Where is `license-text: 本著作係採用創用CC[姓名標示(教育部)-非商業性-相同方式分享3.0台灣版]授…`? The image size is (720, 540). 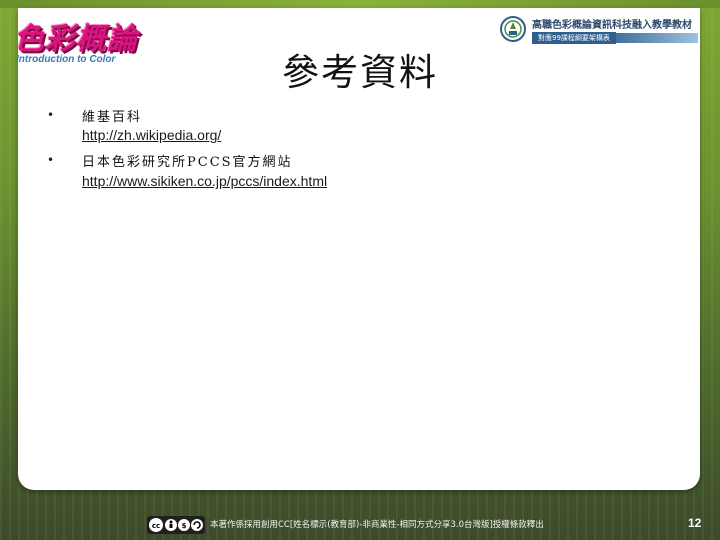
license-text: 本著作係採用創用CC[姓名標示(教育部)-非商業性-相同方式分享3.0台灣版]授… is located at coordinates (377, 525).